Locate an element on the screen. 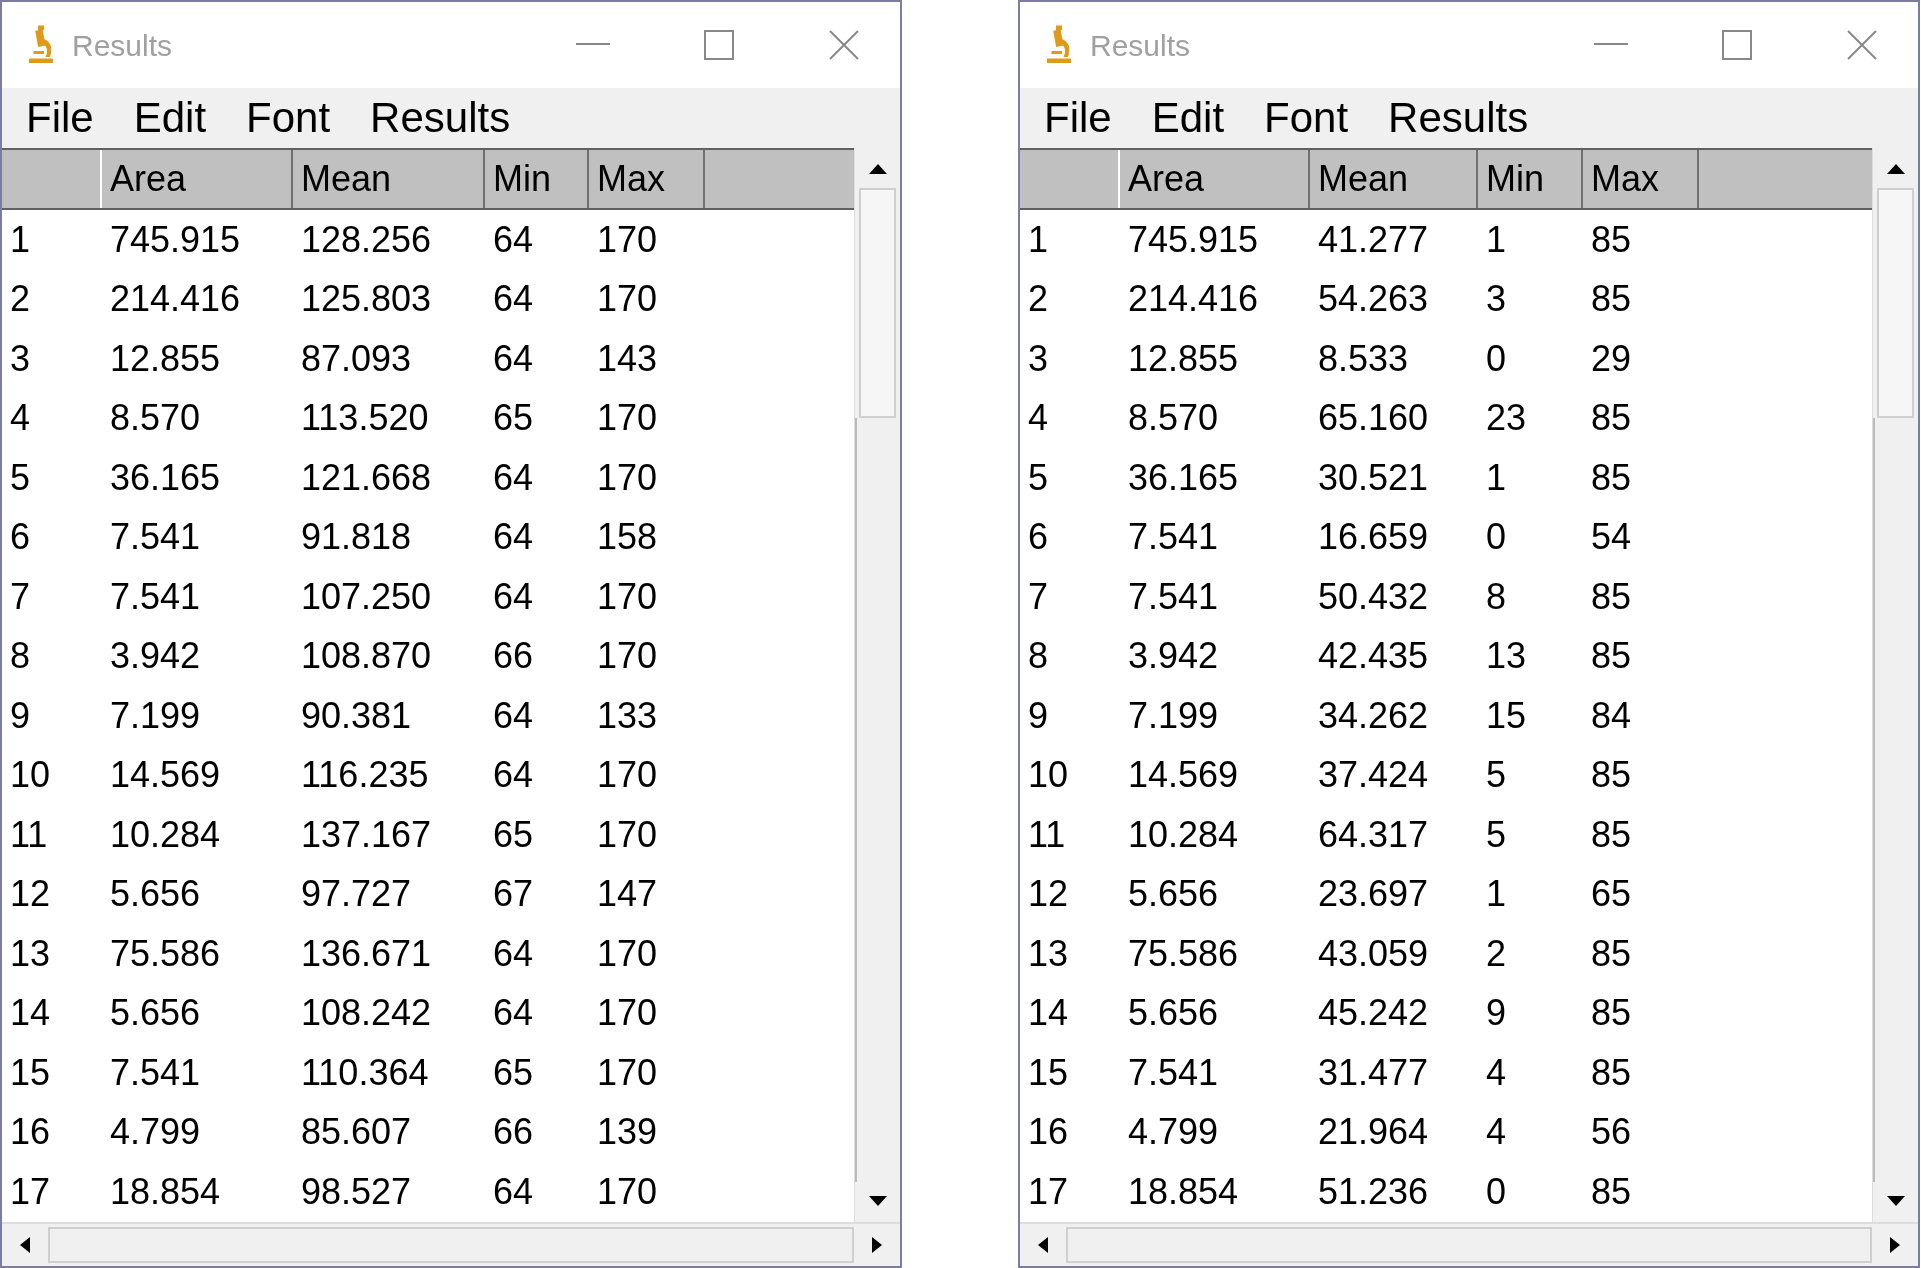 Image resolution: width=1921 pixels, height=1268 pixels. table-cell-text: 16 is located at coordinates (1048, 1132).